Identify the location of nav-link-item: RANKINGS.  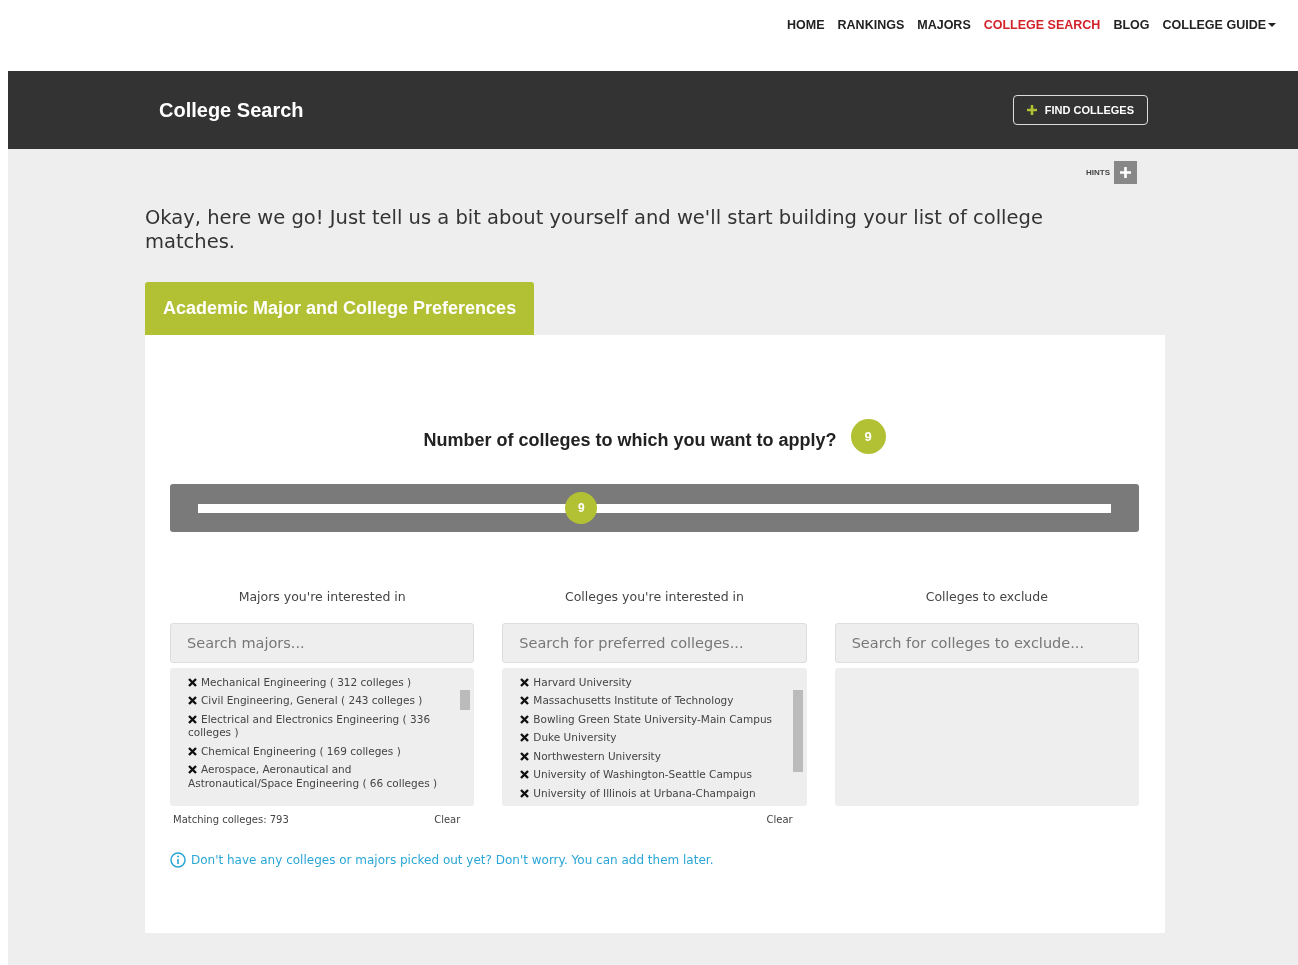
(871, 25).